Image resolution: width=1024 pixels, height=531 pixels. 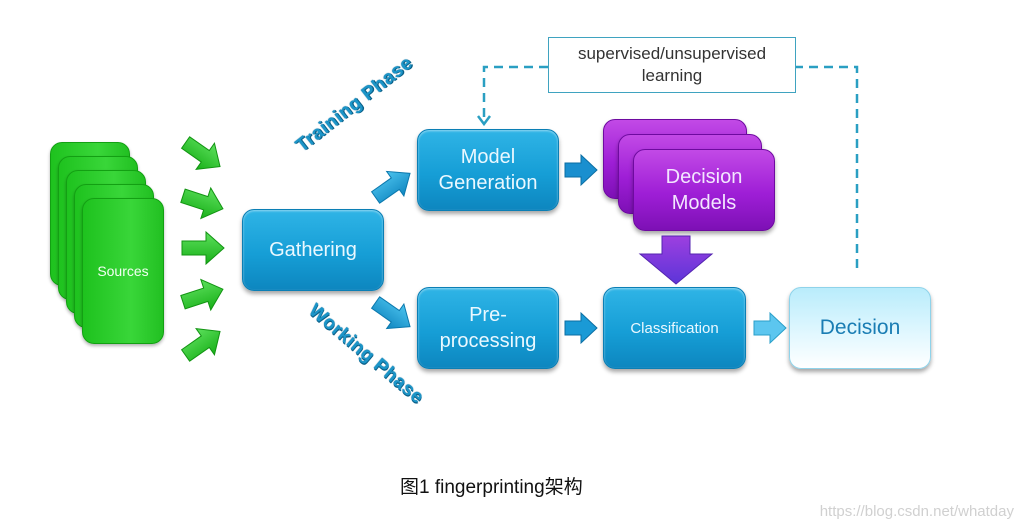 What do you see at coordinates (916, 511) in the screenshot?
I see `watermark: https://blog.csdn.net/whatday` at bounding box center [916, 511].